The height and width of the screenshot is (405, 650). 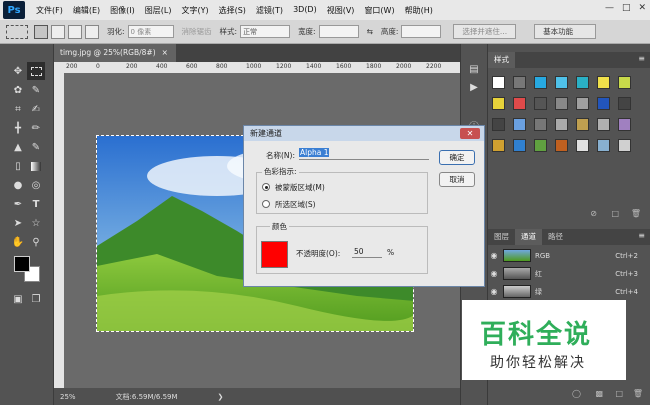 What do you see at coordinates (265, 31) in the screenshot?
I see `style-select: 正常` at bounding box center [265, 31].